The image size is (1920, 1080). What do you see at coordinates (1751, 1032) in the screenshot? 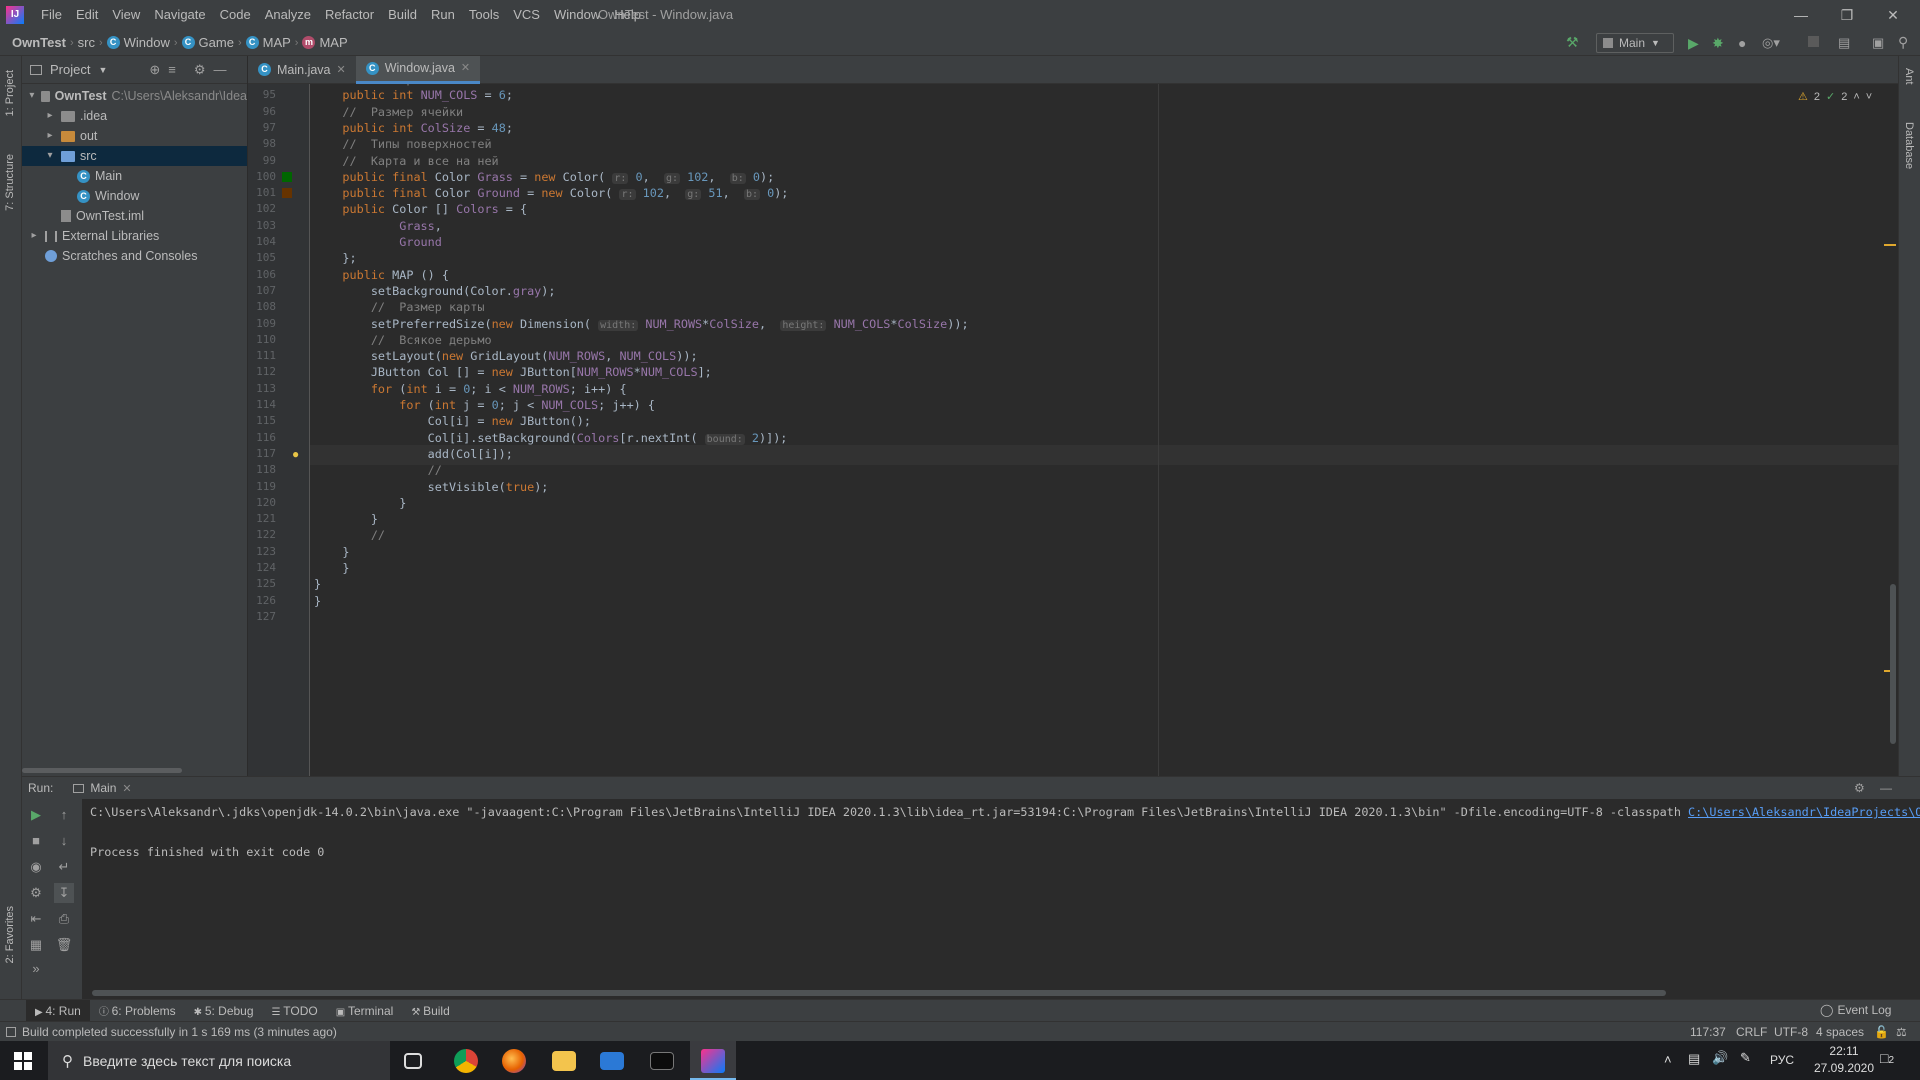
I see `line-separator: CRLF` at bounding box center [1751, 1032].